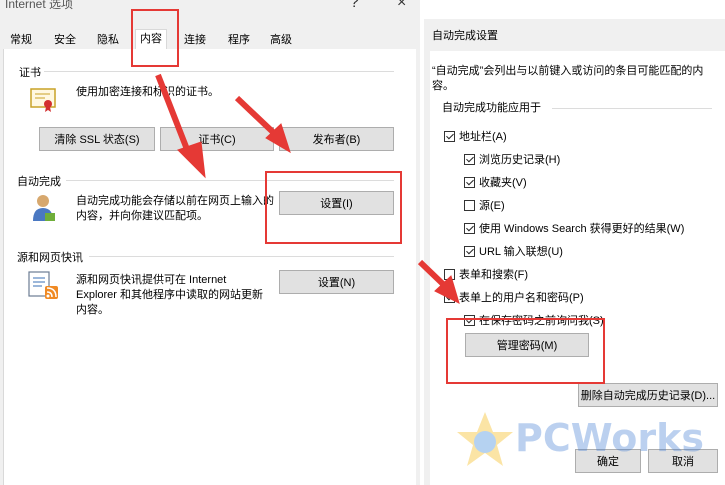  What do you see at coordinates (485, 439) in the screenshot?
I see `star-logo-icon` at bounding box center [485, 439].